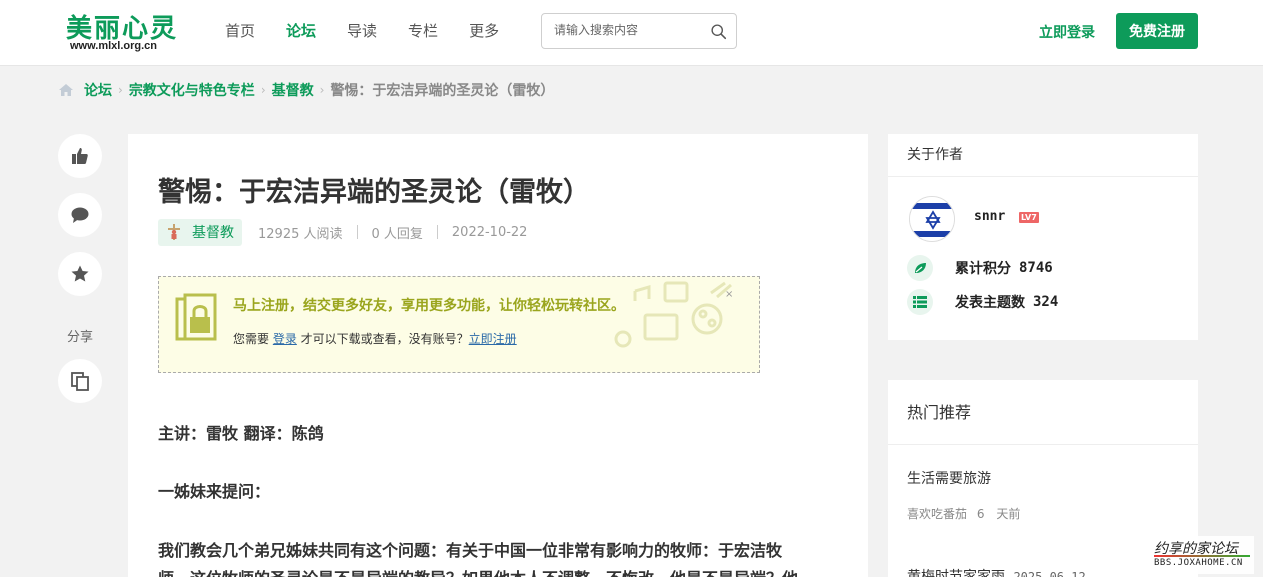 The width and height of the screenshot is (1263, 577). What do you see at coordinates (989, 216) in the screenshot?
I see `author-name: snnr` at bounding box center [989, 216].